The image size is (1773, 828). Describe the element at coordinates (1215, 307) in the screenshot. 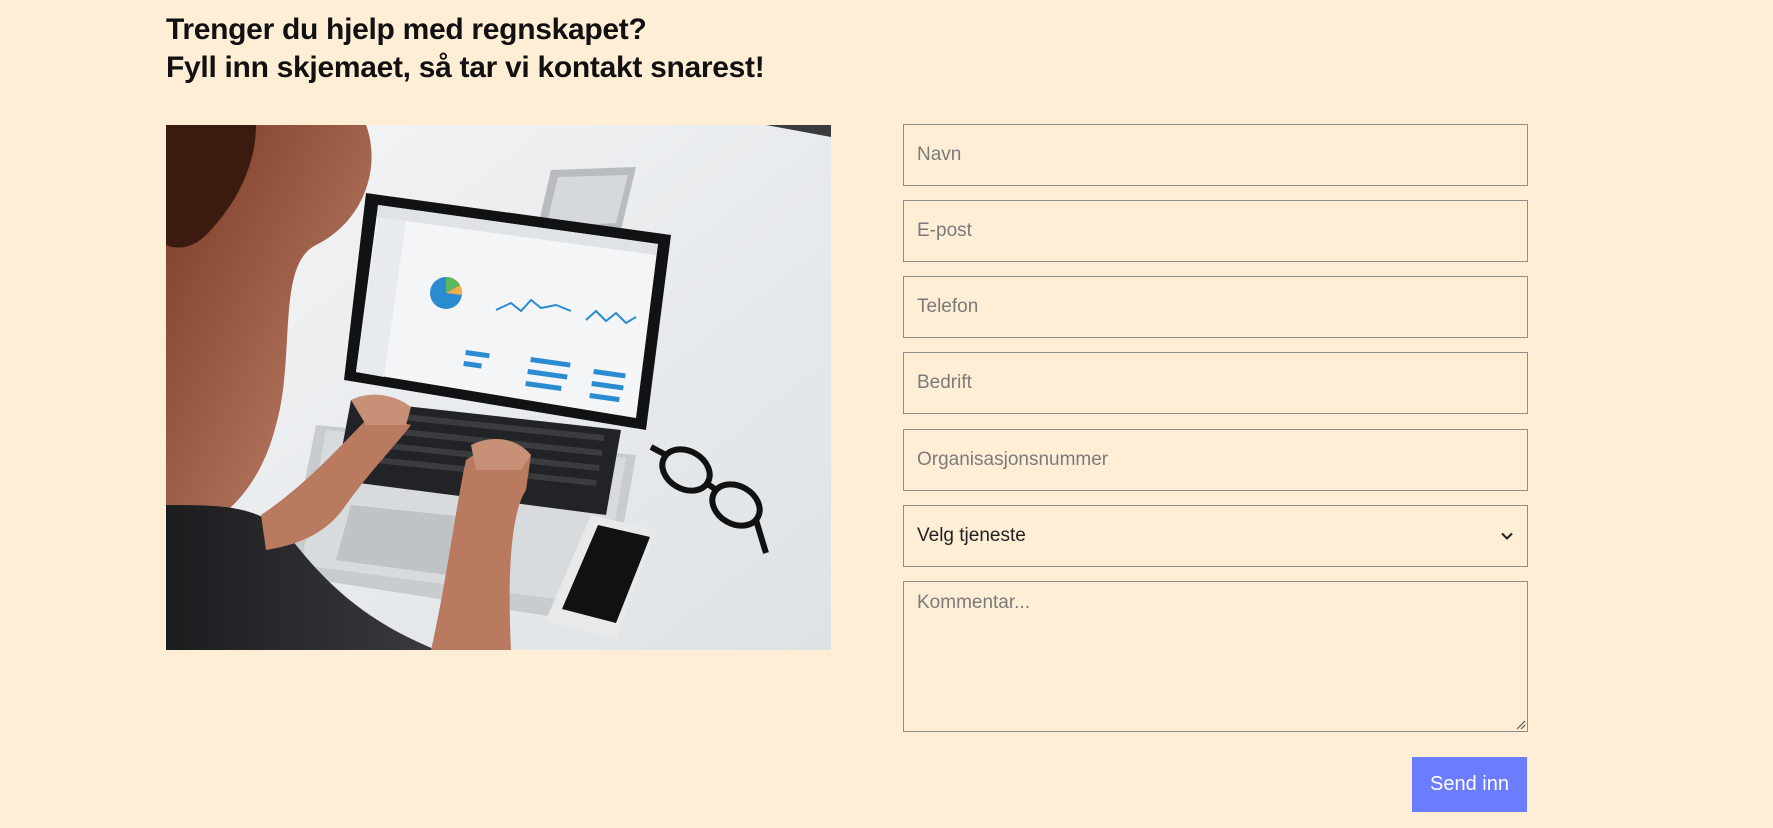

I see `phone-field` at that location.